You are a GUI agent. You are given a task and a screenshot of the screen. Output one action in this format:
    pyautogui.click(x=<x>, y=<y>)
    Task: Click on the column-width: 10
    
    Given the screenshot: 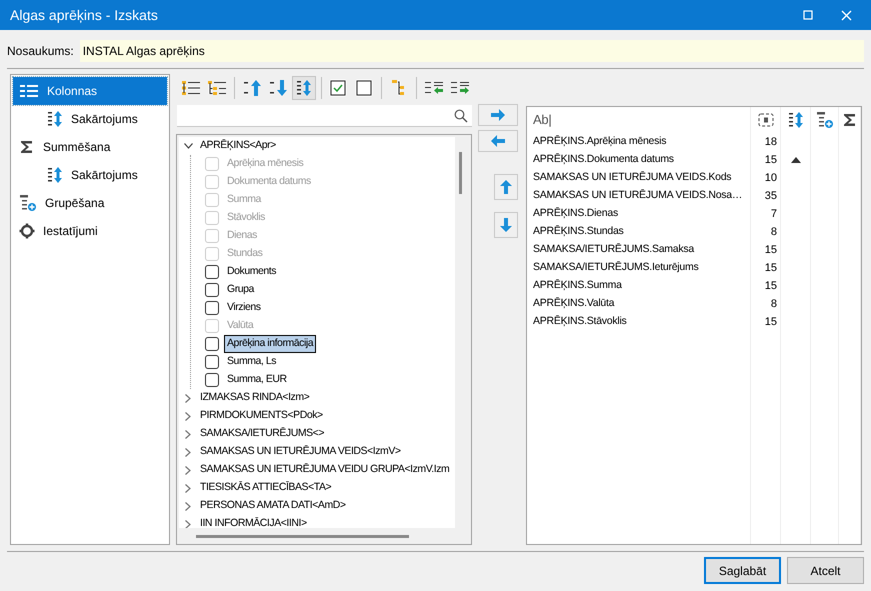 What is the action you would take?
    pyautogui.click(x=766, y=178)
    